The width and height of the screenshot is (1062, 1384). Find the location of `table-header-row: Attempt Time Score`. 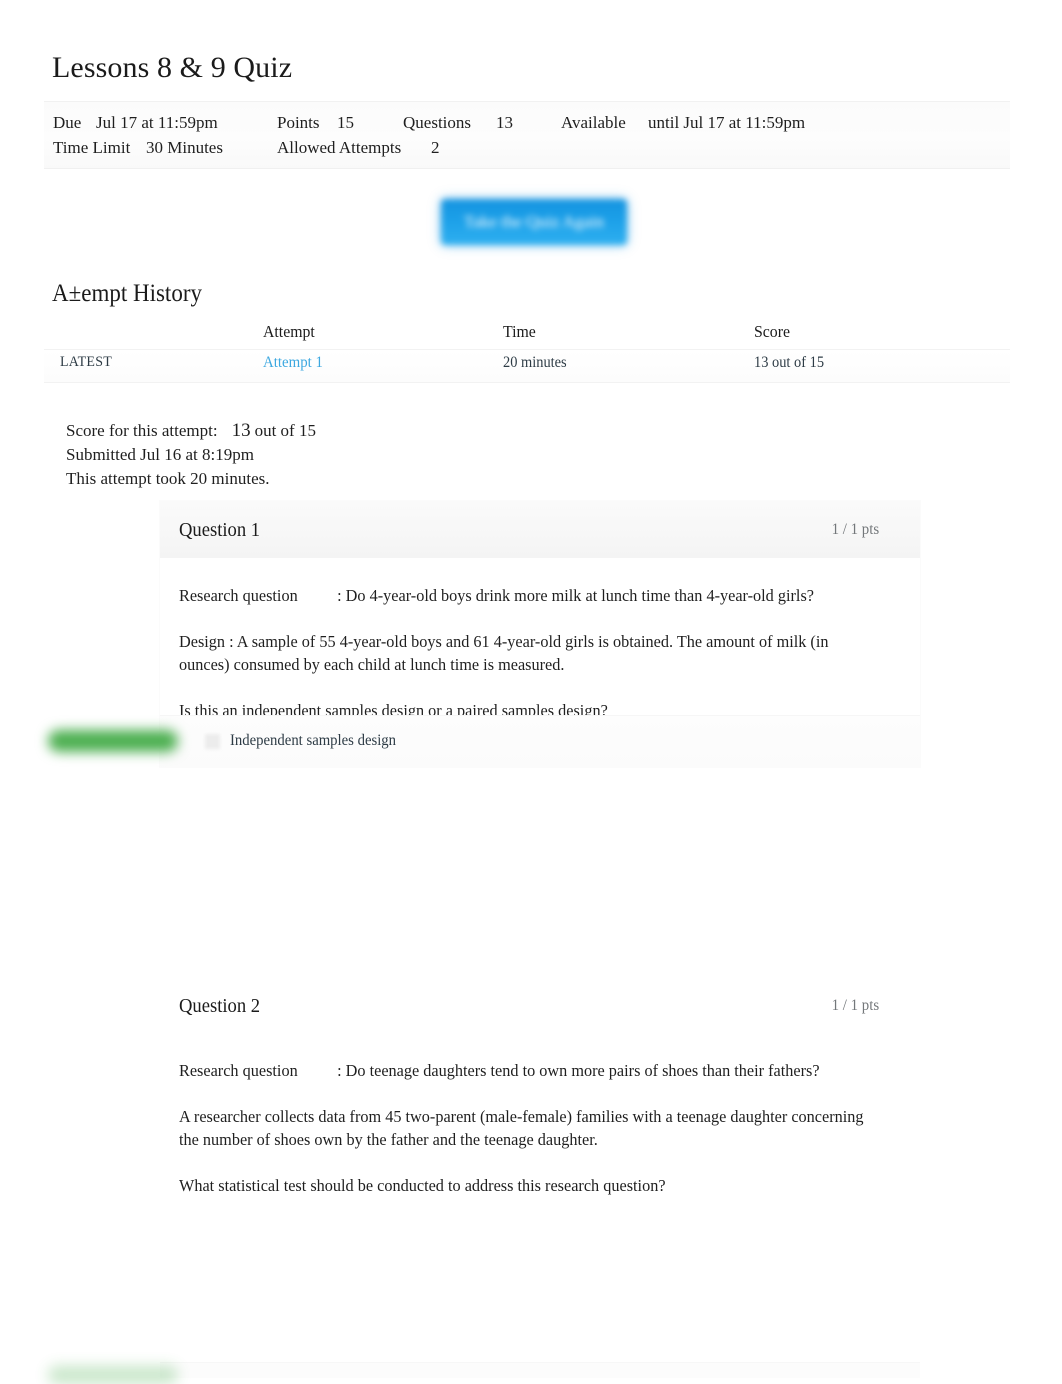

table-header-row: Attempt Time Score is located at coordinates (527, 334).